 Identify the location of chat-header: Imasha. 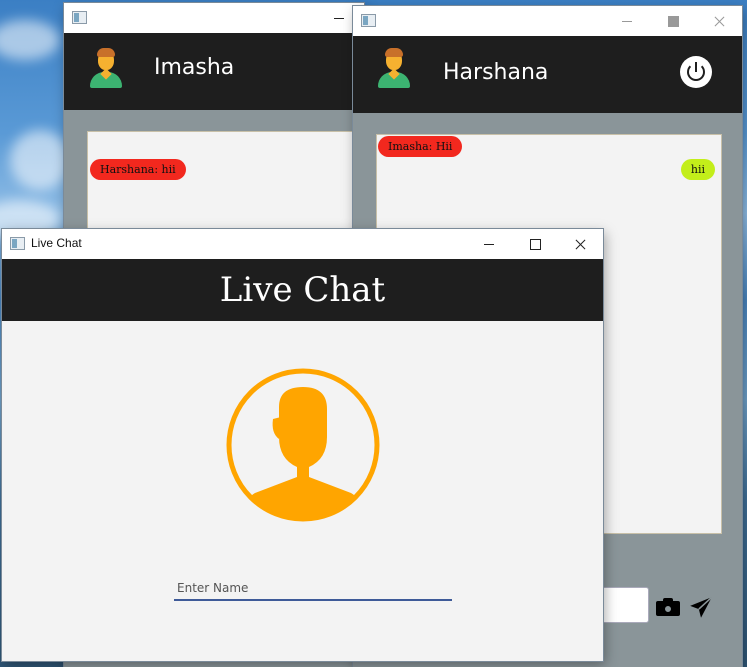
(214, 71).